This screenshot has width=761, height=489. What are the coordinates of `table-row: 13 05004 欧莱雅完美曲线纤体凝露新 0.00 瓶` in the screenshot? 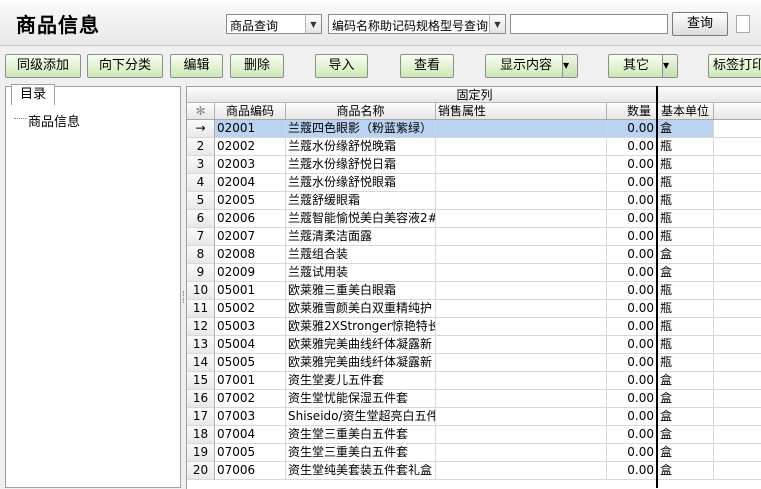 It's located at (474, 345).